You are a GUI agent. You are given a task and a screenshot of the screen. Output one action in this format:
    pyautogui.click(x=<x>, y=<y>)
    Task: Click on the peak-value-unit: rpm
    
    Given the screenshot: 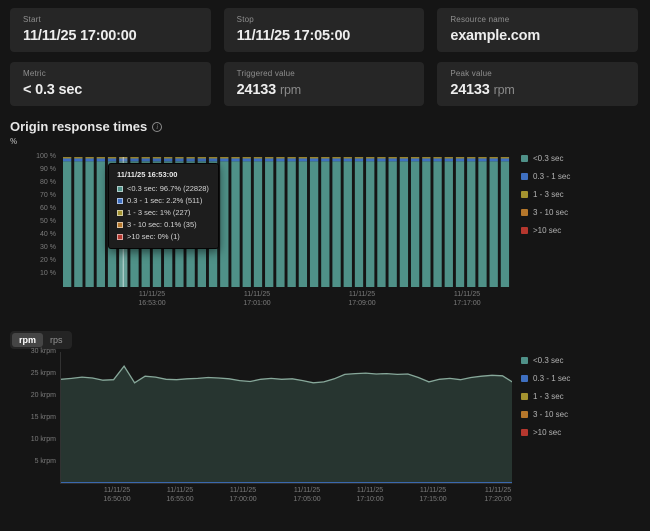 What is the action you would take?
    pyautogui.click(x=504, y=90)
    